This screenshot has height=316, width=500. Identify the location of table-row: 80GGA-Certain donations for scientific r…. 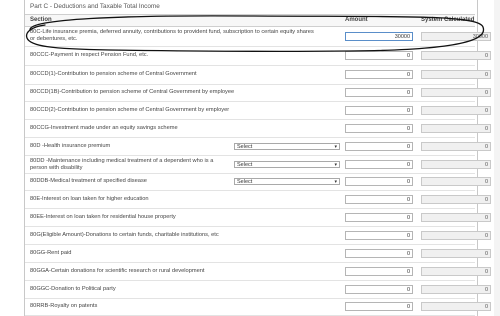
(258, 271).